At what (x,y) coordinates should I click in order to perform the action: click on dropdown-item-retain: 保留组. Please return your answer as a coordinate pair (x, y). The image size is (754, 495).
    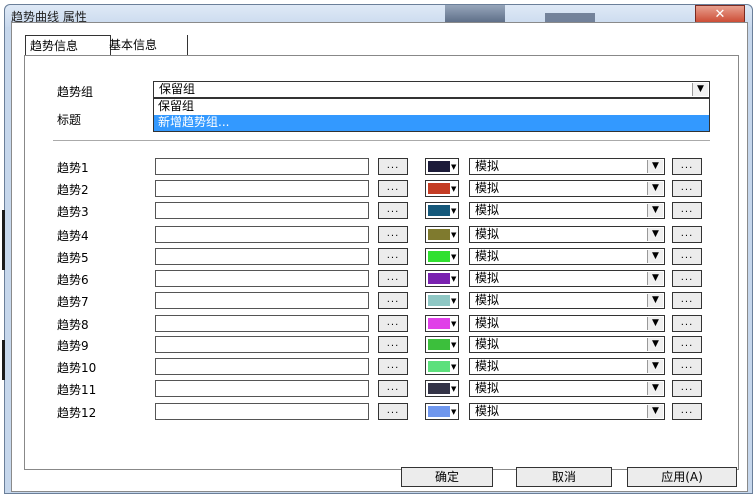
    Looking at the image, I should click on (431, 107).